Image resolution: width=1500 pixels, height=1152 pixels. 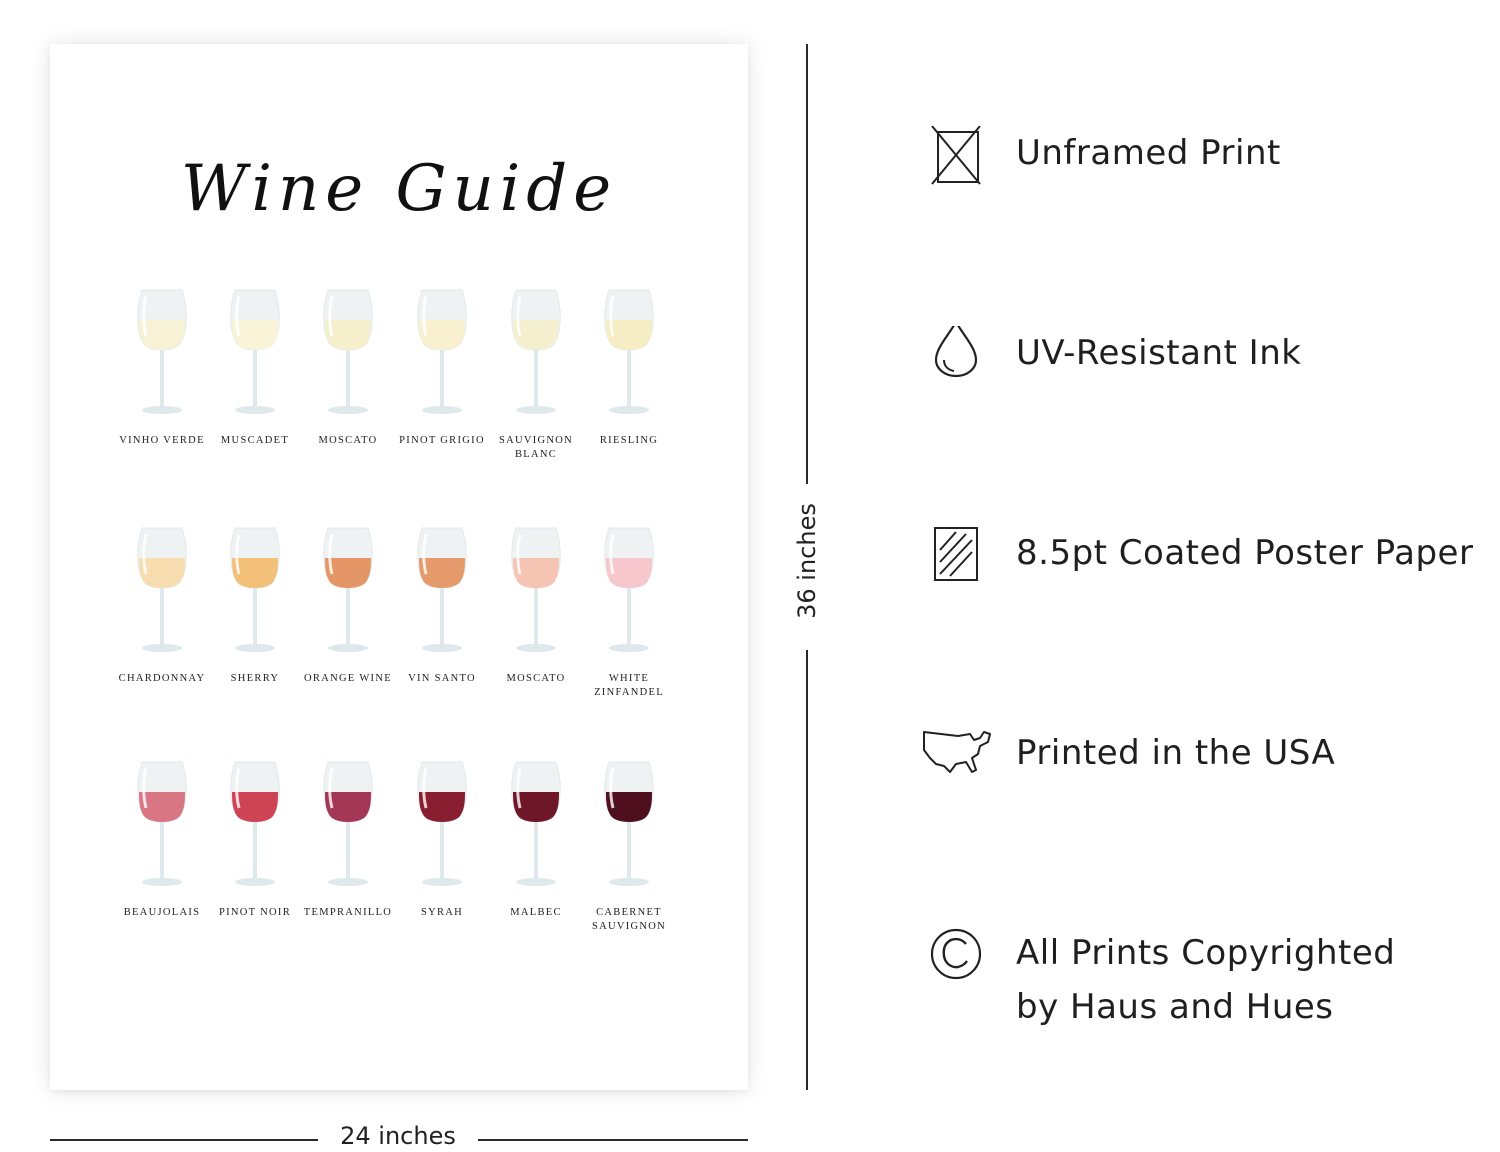 I want to click on poster-title: Wine Guide, so click(x=399, y=189).